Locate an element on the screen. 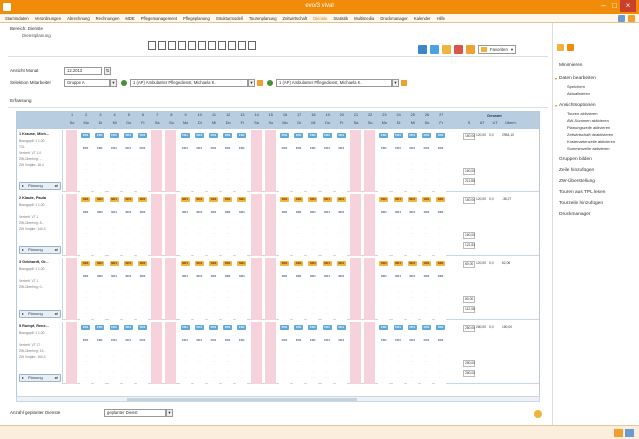 This screenshot has height=439, width=639. info-icon is located at coordinates (470, 49).